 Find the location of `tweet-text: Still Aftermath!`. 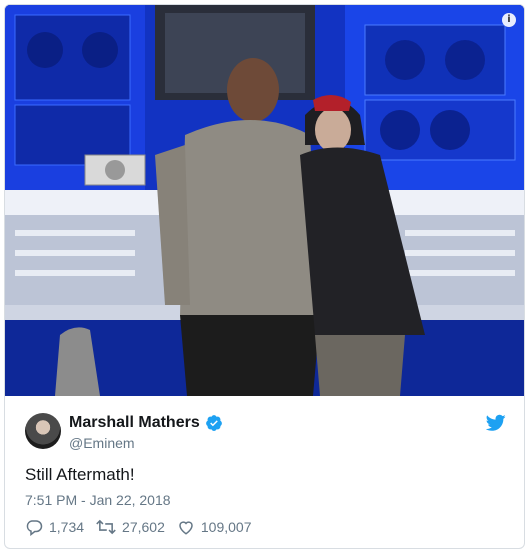

tweet-text: Still Aftermath! is located at coordinates (80, 474).